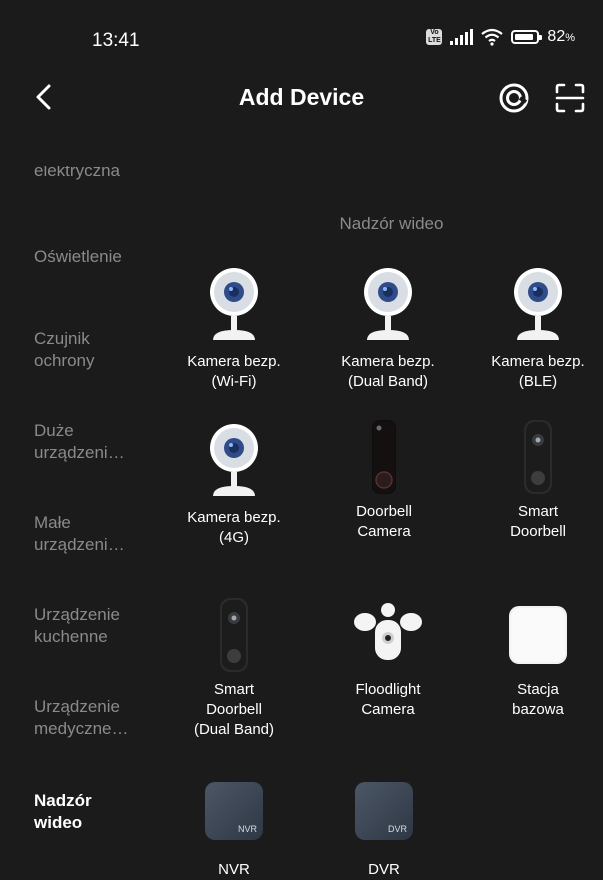 The image size is (603, 880). What do you see at coordinates (538, 371) in the screenshot?
I see `device-label: Kamera bezp. (BLE)` at bounding box center [538, 371].